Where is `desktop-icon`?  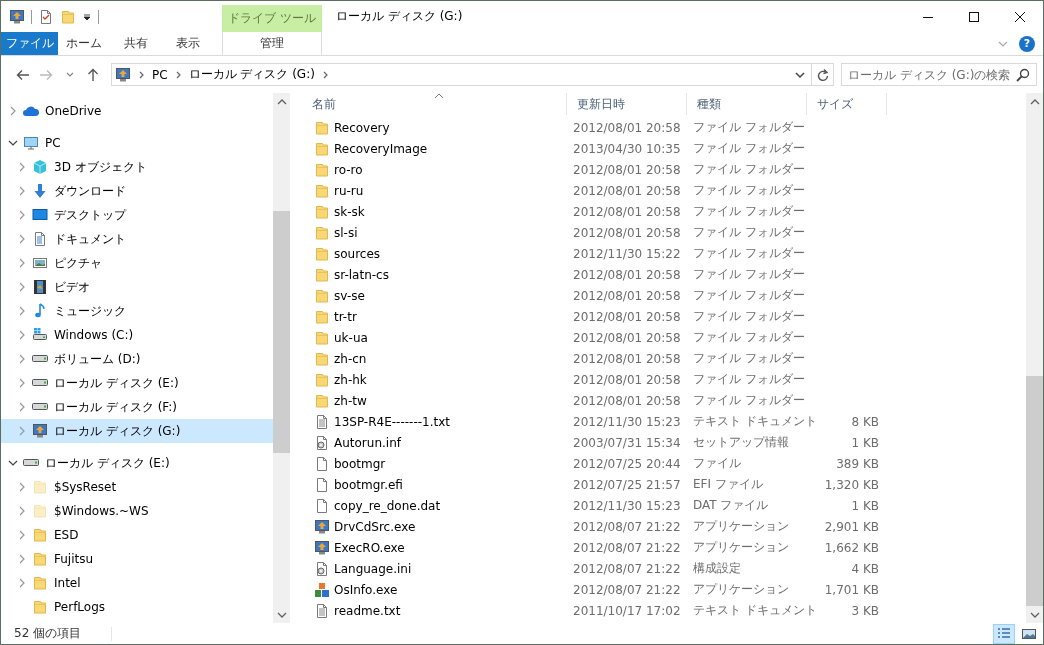 desktop-icon is located at coordinates (40, 215).